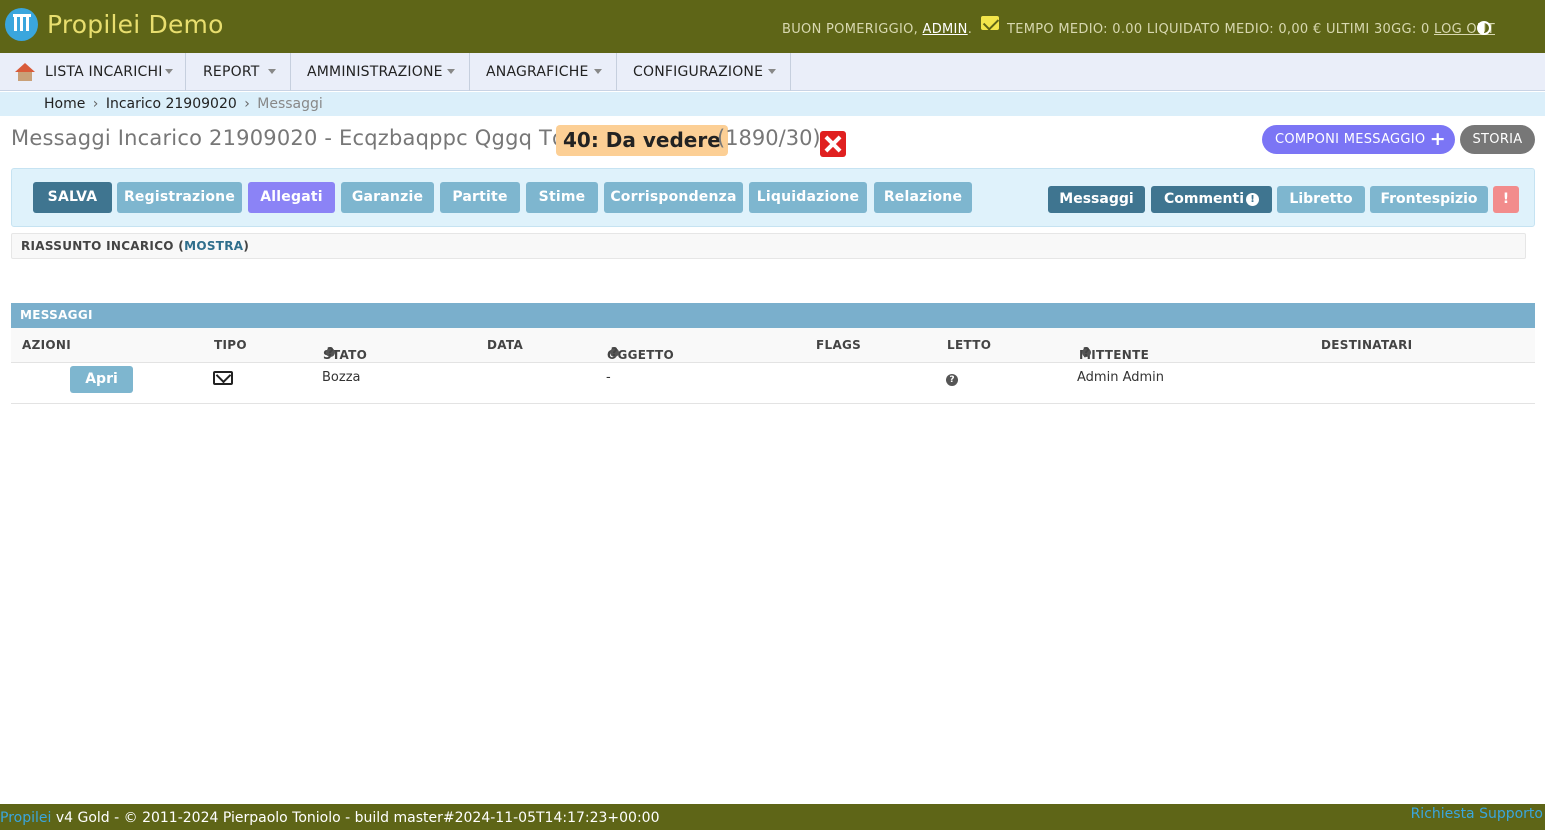 This screenshot has width=1545, height=830. I want to click on save-button: SALVA, so click(72, 197).